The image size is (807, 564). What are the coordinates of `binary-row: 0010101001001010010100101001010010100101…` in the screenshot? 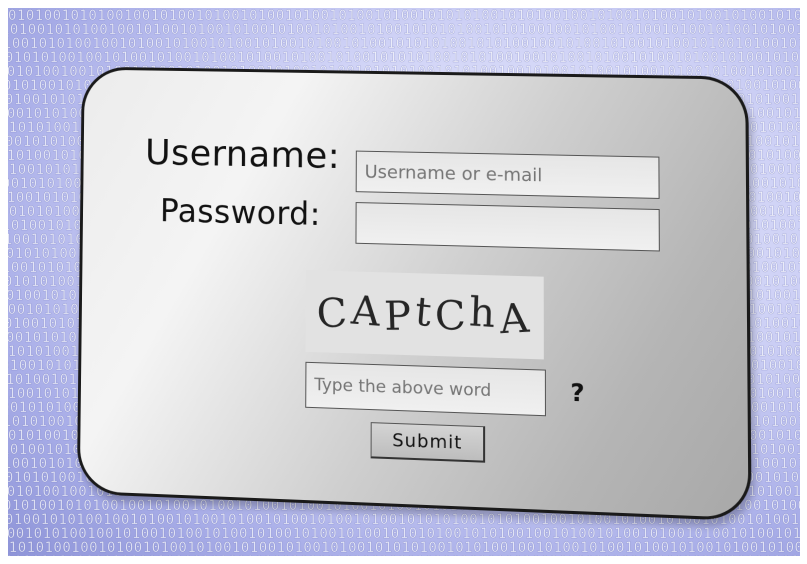 It's located at (404, 555).